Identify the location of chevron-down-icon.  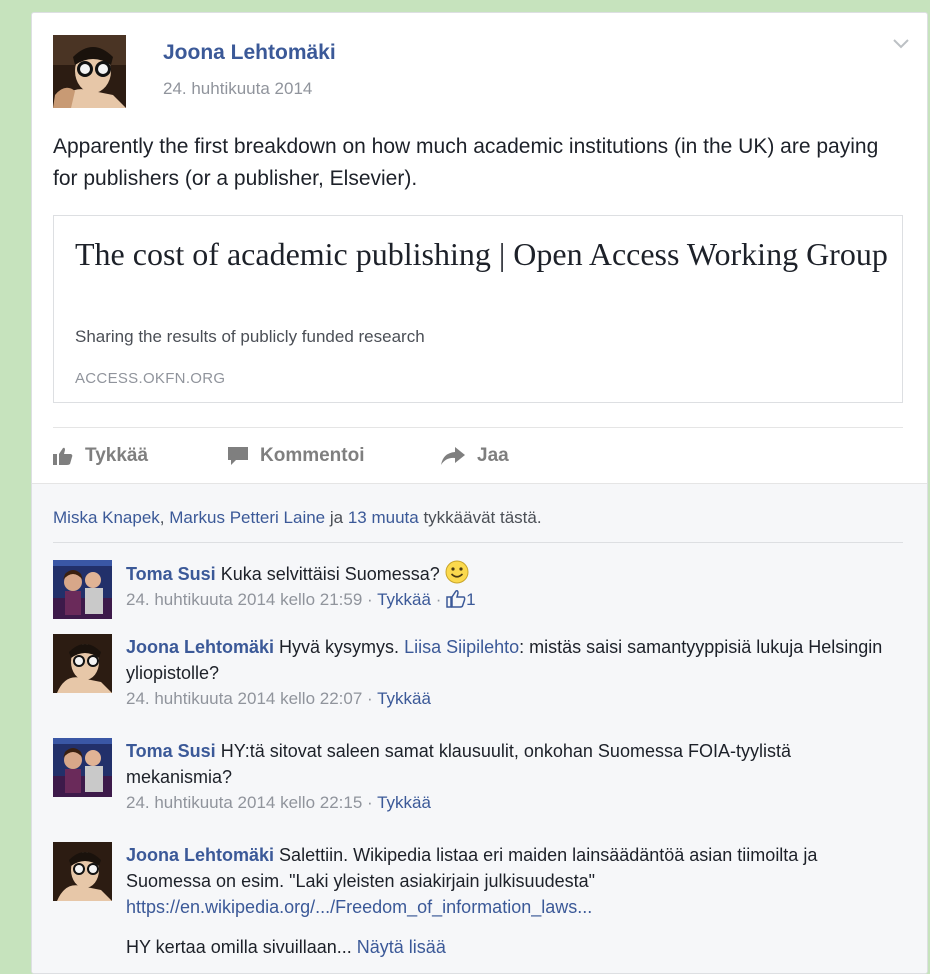
(901, 44).